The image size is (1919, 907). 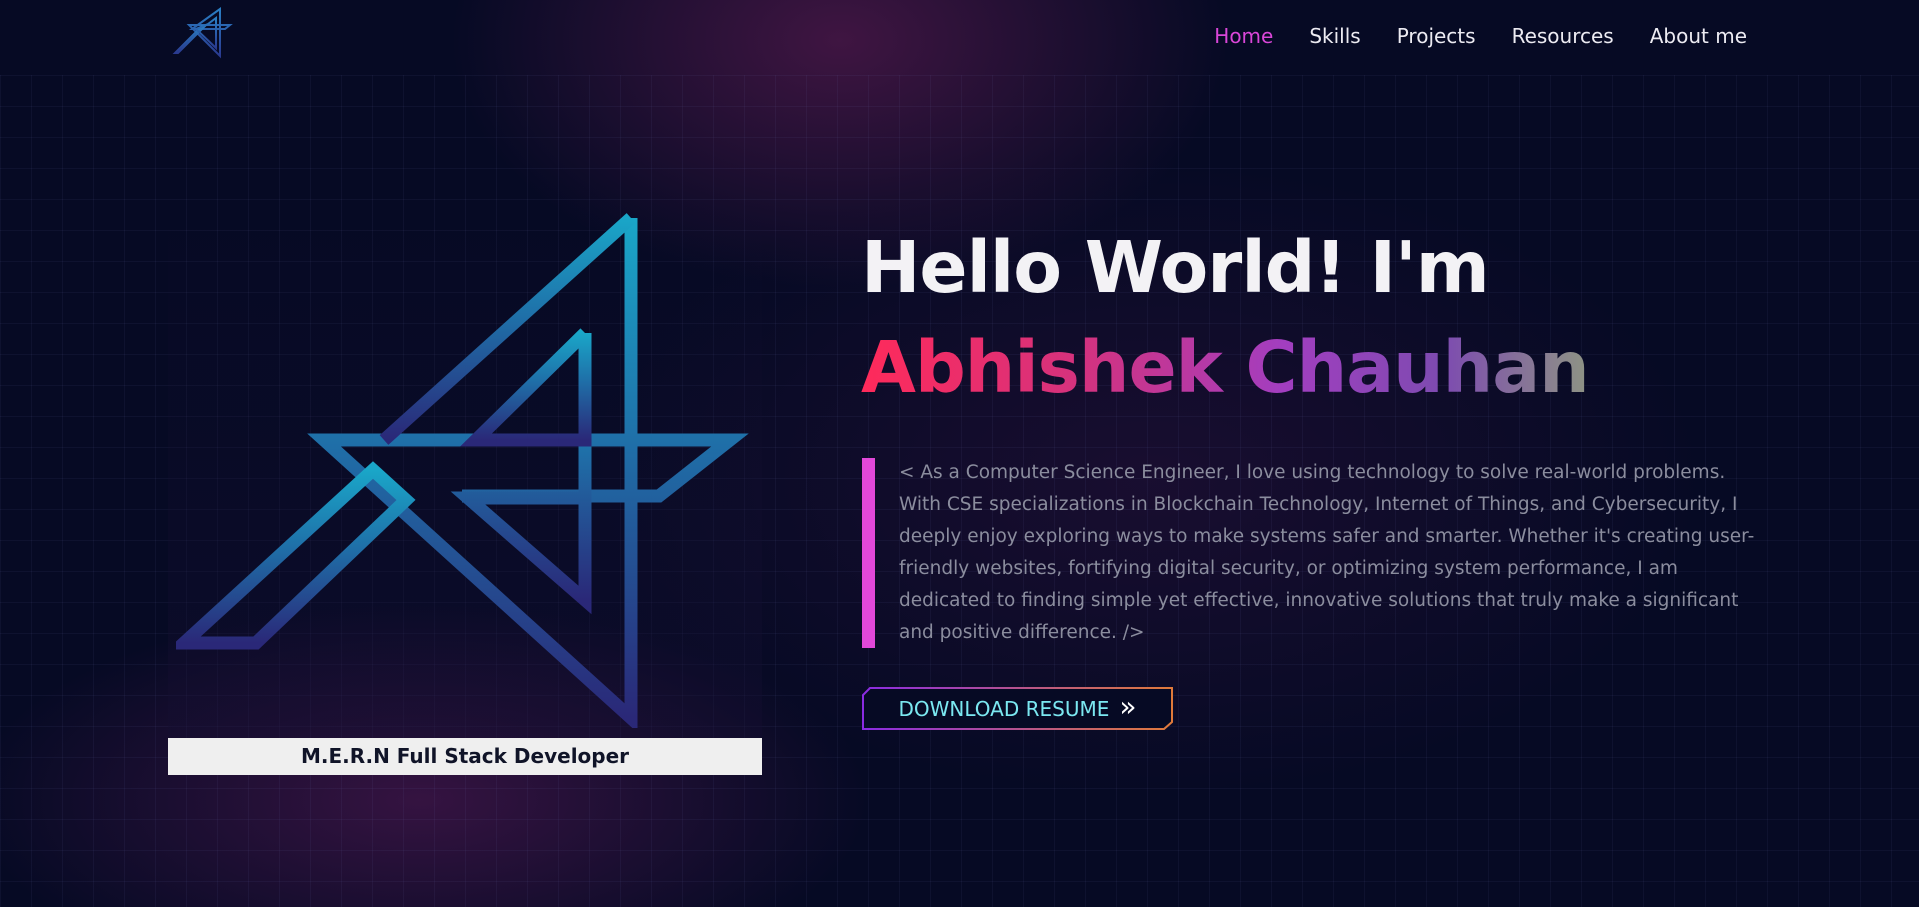 What do you see at coordinates (959, 37) in the screenshot?
I see `navbar: Home Skills Projects Resources About me` at bounding box center [959, 37].